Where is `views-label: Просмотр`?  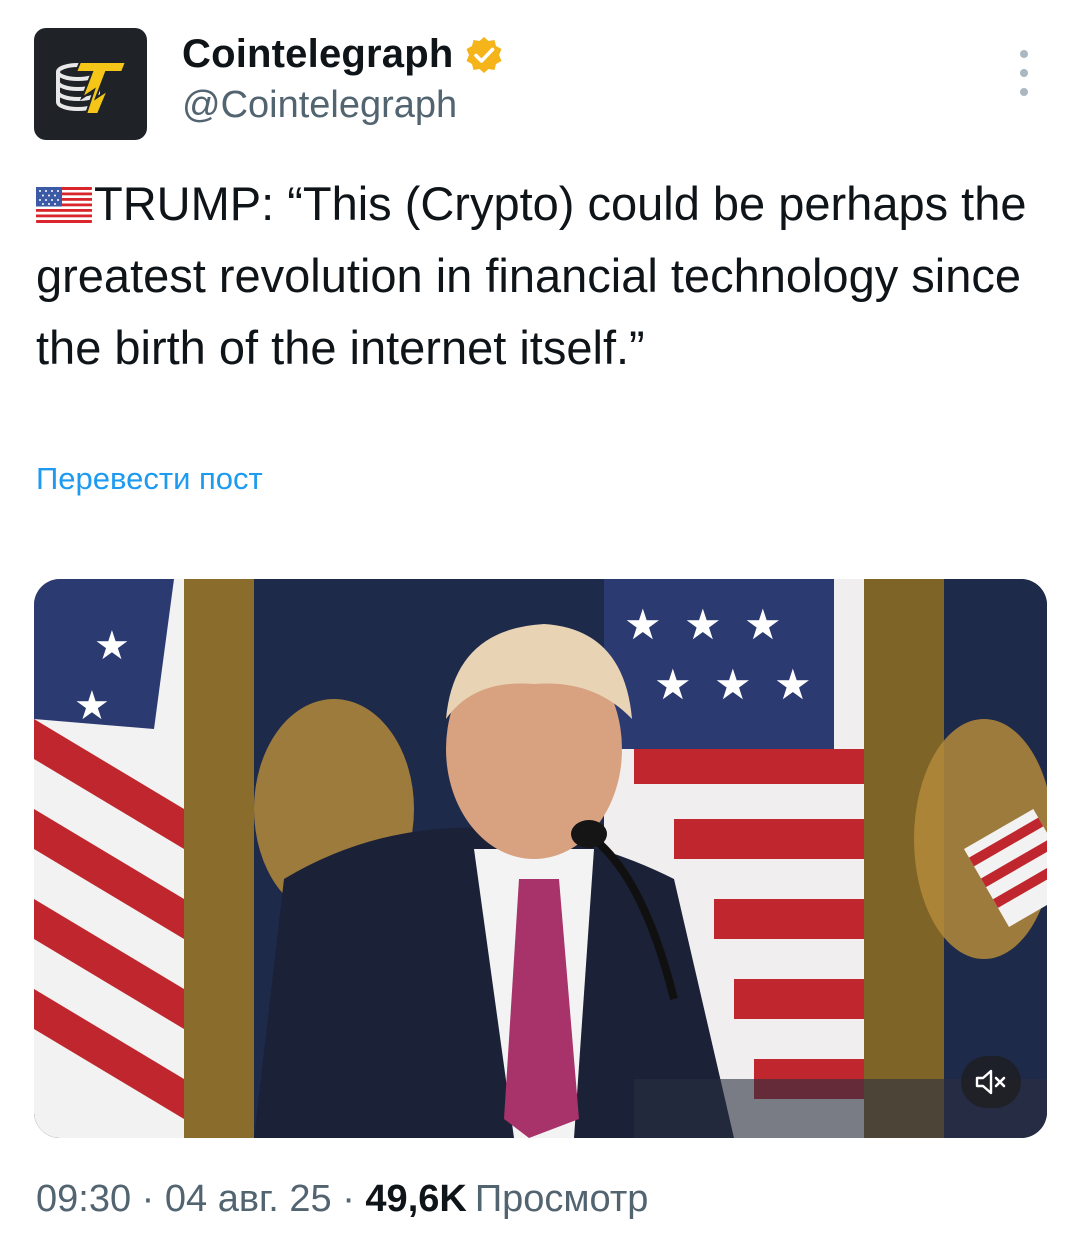
views-label: Просмотр is located at coordinates (561, 1199).